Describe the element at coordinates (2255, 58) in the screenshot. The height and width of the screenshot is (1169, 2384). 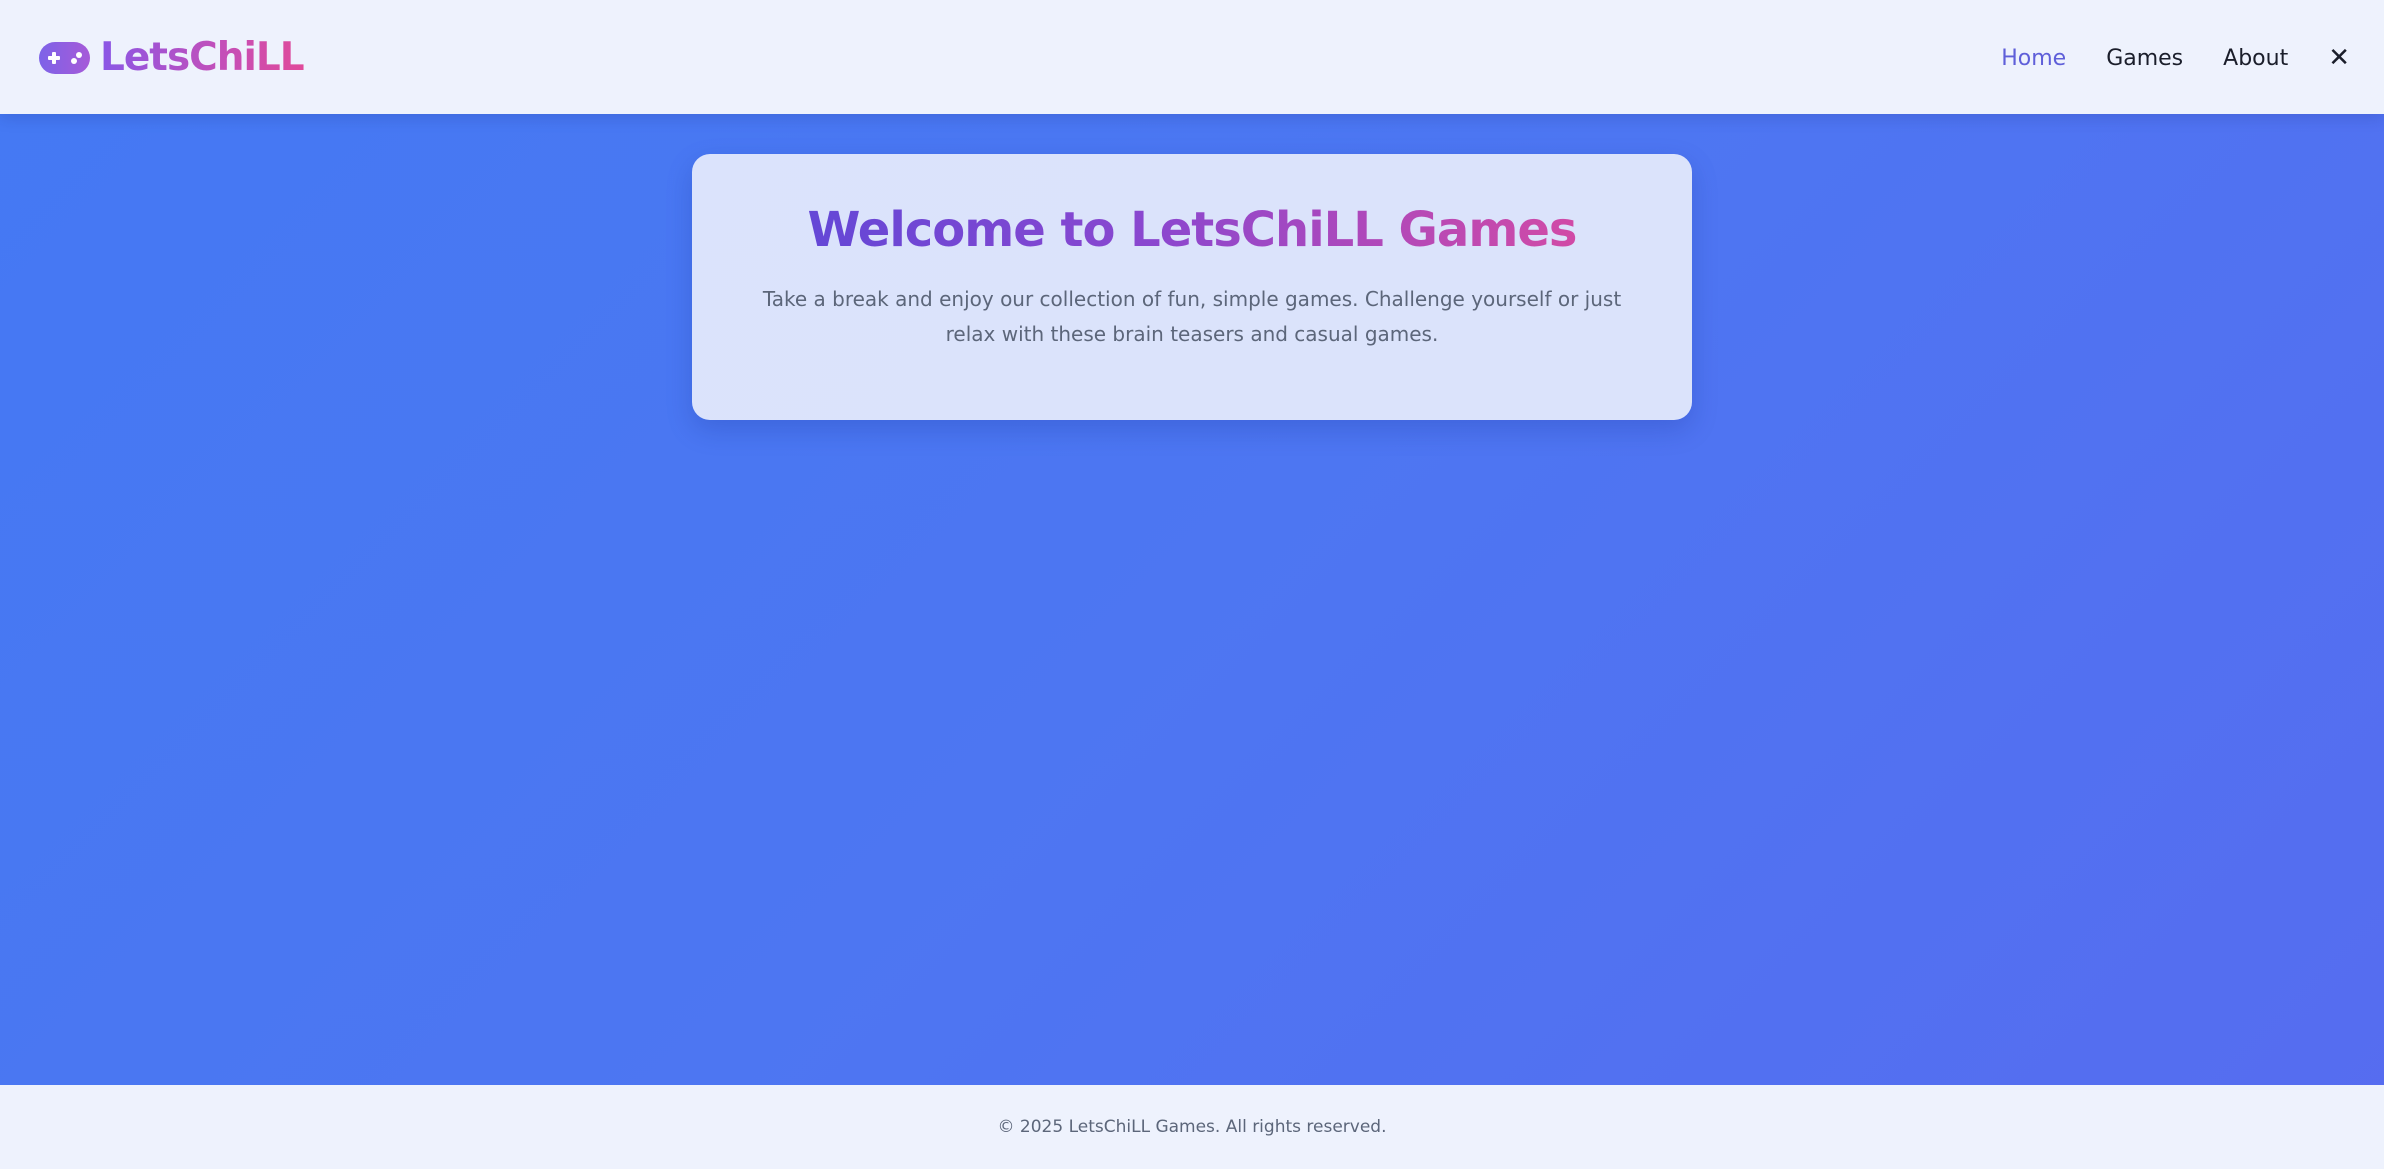
I see `nav-about-link: About` at that location.